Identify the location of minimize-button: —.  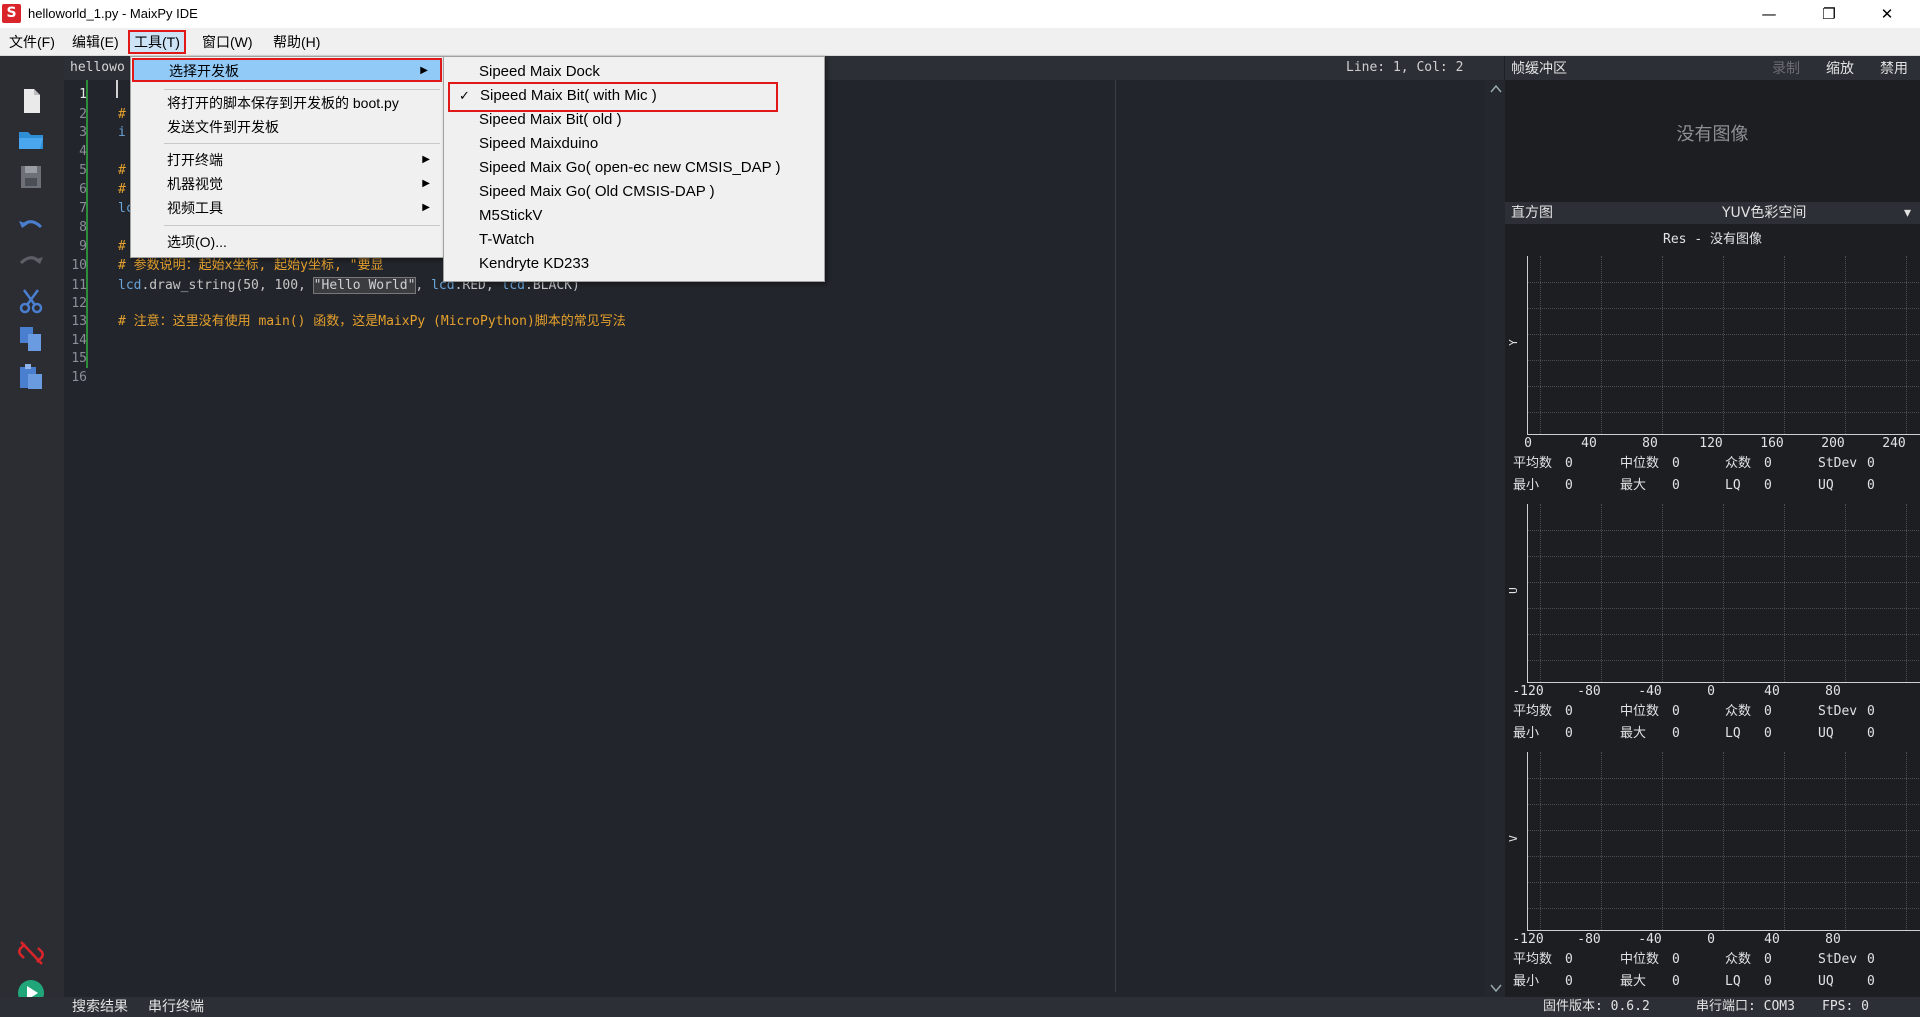
(1769, 14).